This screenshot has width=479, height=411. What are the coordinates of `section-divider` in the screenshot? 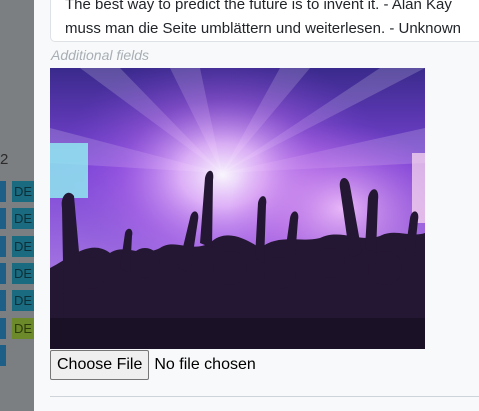 It's located at (264, 396).